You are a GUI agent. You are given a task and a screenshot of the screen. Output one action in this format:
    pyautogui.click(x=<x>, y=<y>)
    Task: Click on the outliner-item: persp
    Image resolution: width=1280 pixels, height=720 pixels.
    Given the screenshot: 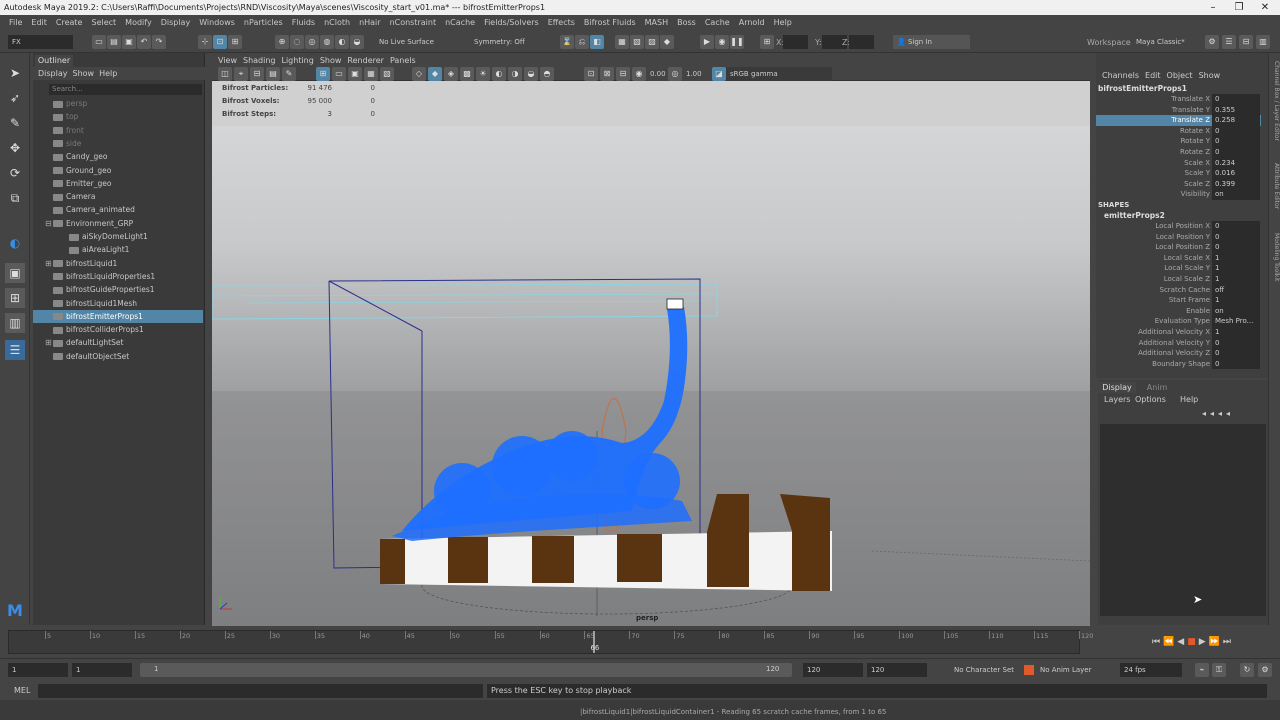 What is the action you would take?
    pyautogui.click(x=118, y=103)
    